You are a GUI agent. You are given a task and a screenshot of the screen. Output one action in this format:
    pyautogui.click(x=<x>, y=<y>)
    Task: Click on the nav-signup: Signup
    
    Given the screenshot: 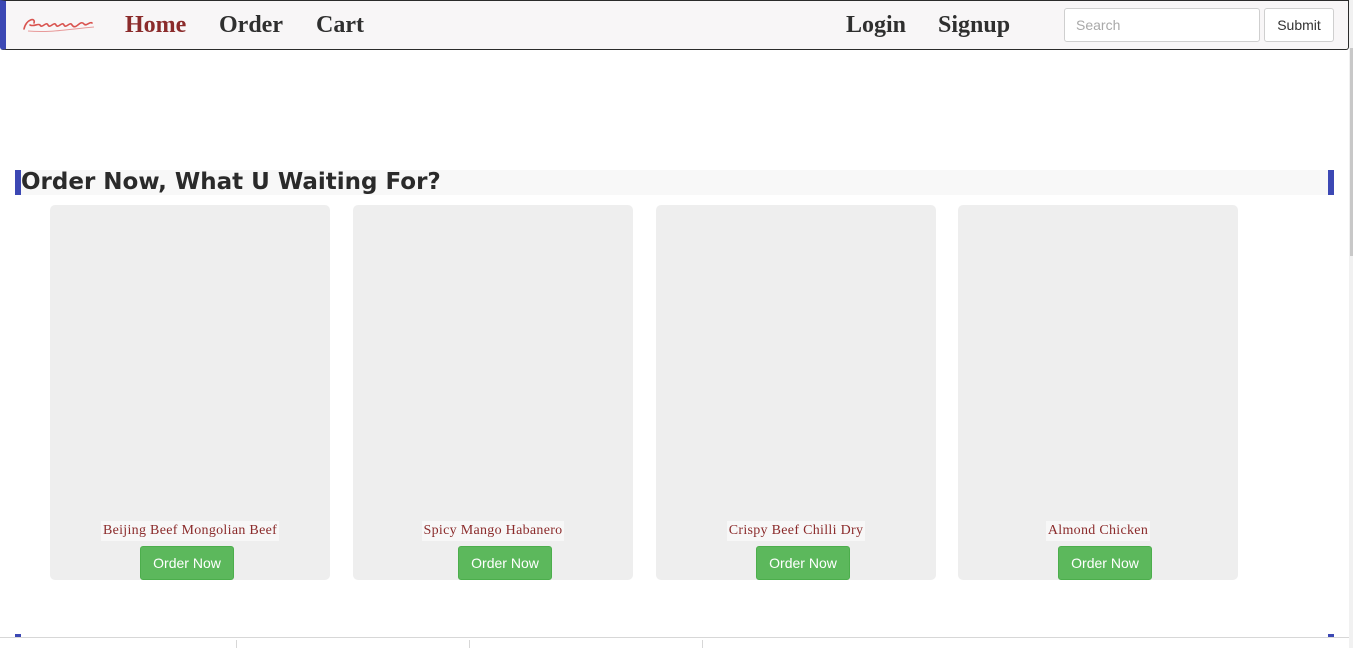 What is the action you would take?
    pyautogui.click(x=974, y=25)
    